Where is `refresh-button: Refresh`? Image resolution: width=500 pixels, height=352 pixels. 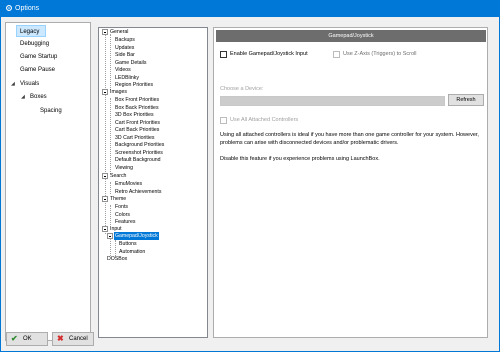
refresh-button: Refresh is located at coordinates (466, 100).